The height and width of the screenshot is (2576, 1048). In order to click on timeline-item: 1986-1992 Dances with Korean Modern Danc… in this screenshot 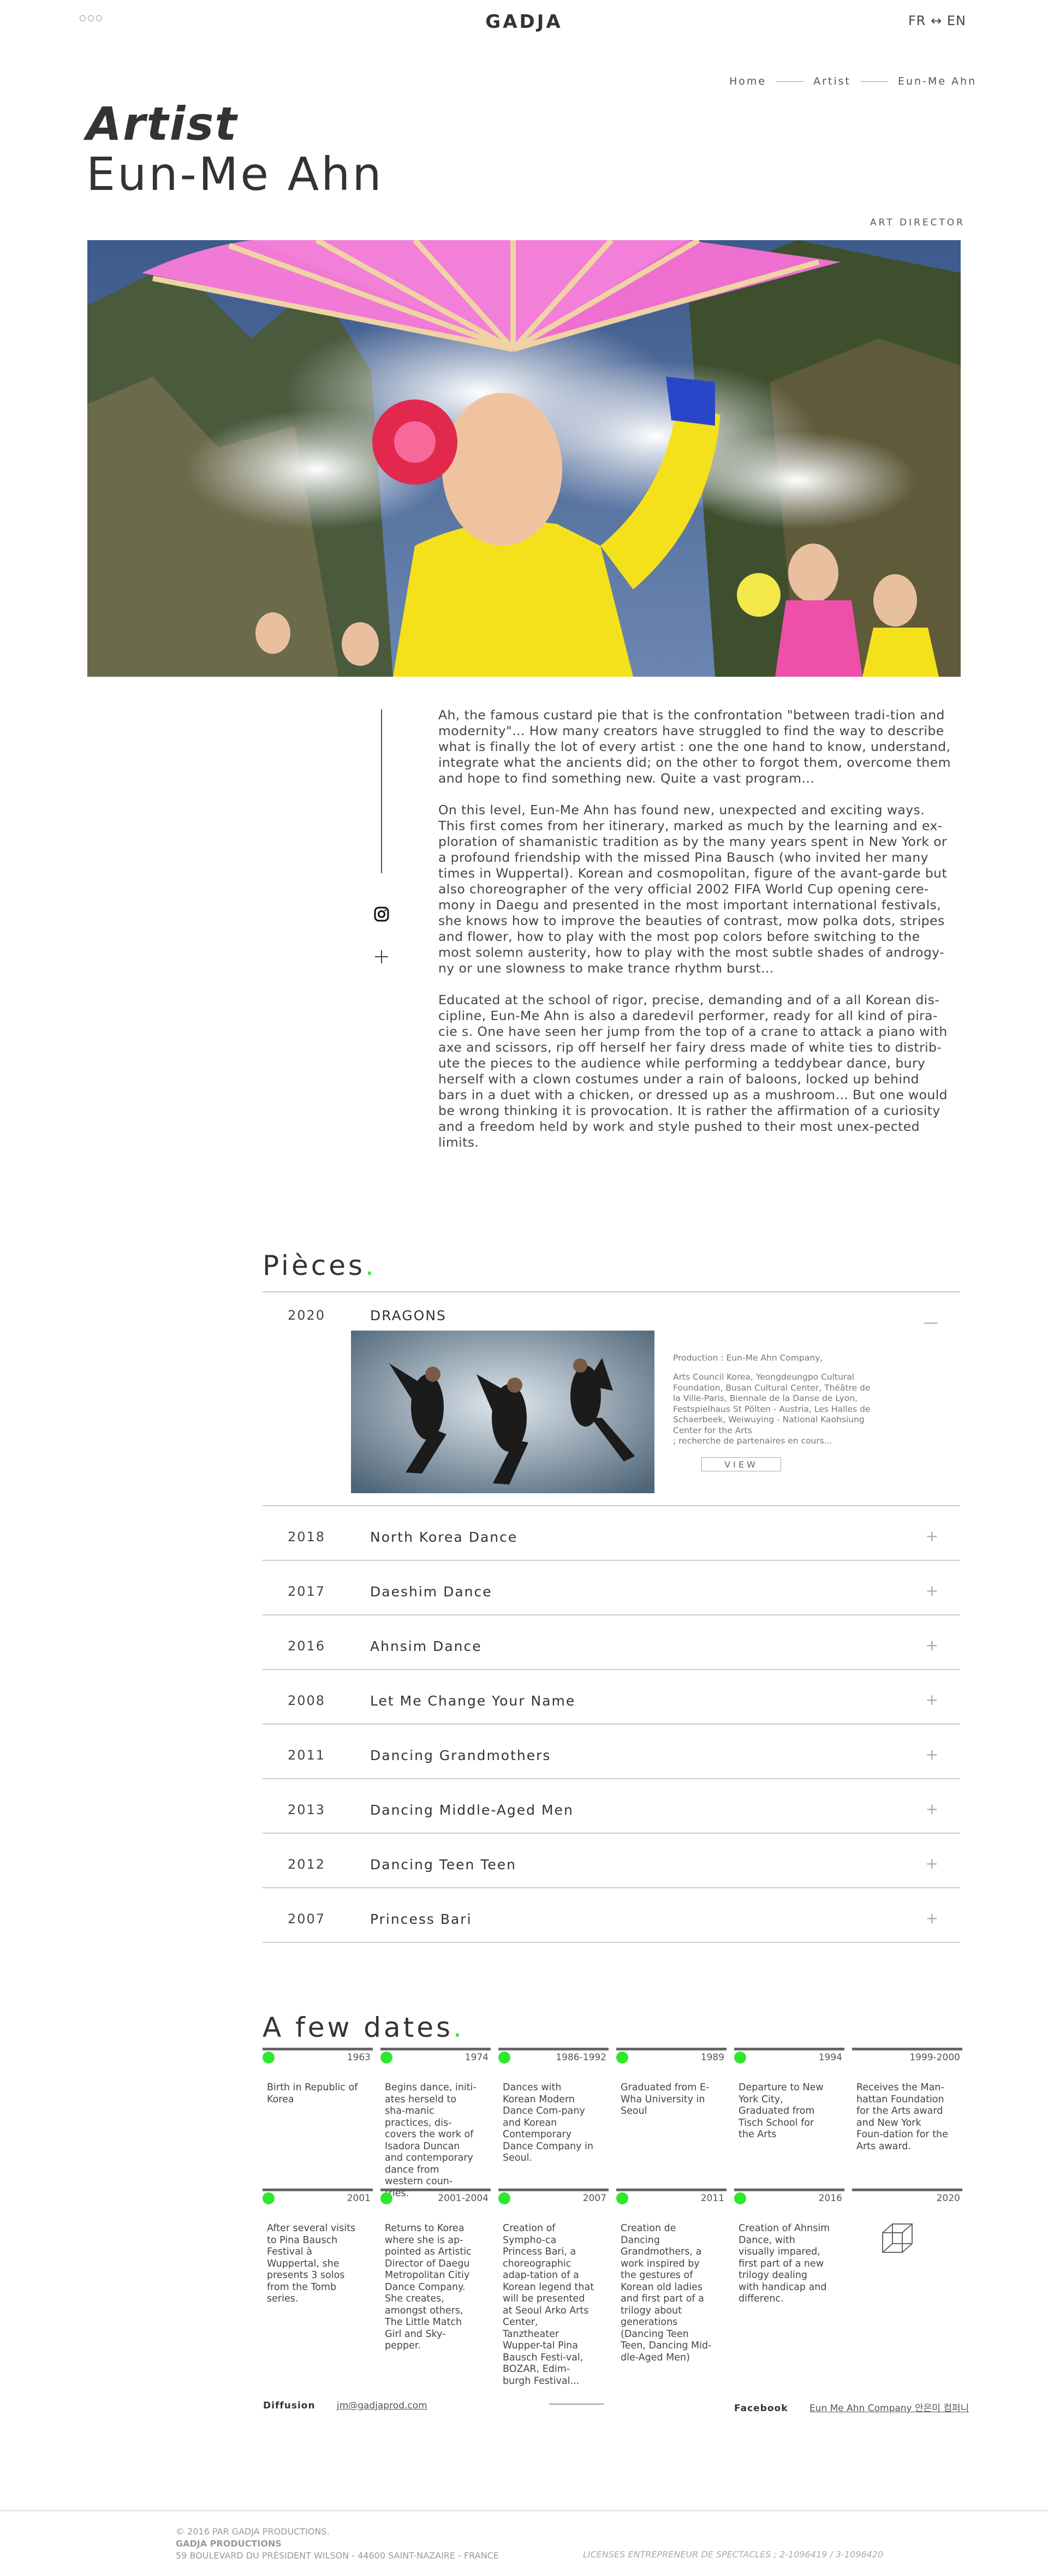, I will do `click(553, 2105)`.